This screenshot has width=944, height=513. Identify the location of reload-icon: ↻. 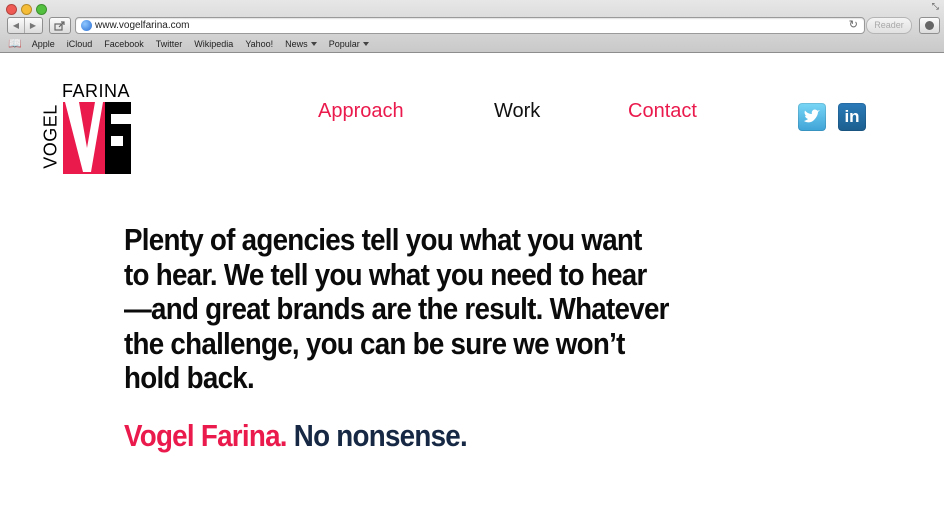
(853, 25).